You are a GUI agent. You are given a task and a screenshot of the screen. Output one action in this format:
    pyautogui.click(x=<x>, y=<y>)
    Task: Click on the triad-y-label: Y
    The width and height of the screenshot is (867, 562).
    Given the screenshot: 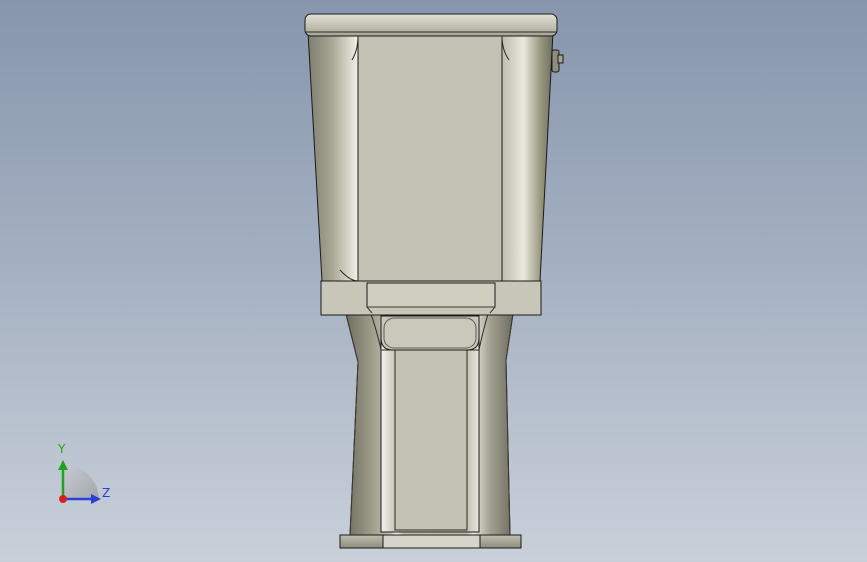 What is the action you would take?
    pyautogui.click(x=62, y=449)
    